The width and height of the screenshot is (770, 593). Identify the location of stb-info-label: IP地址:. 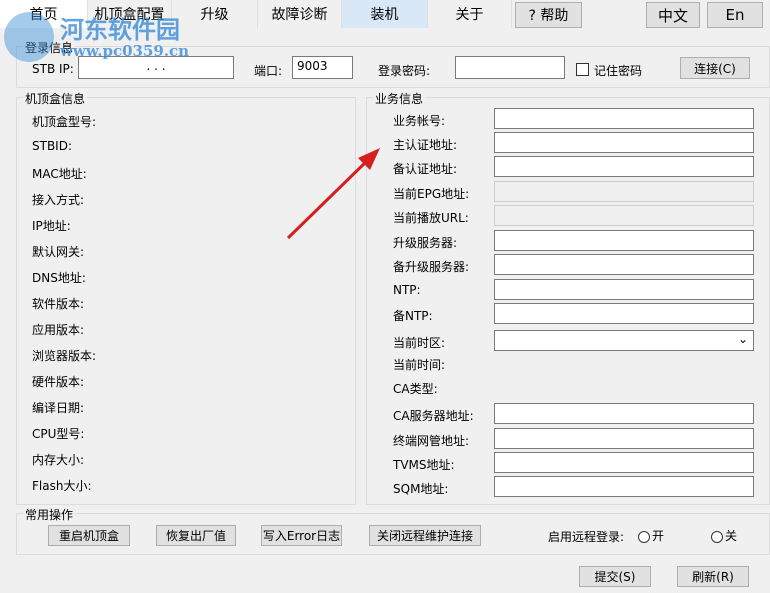
(51, 226).